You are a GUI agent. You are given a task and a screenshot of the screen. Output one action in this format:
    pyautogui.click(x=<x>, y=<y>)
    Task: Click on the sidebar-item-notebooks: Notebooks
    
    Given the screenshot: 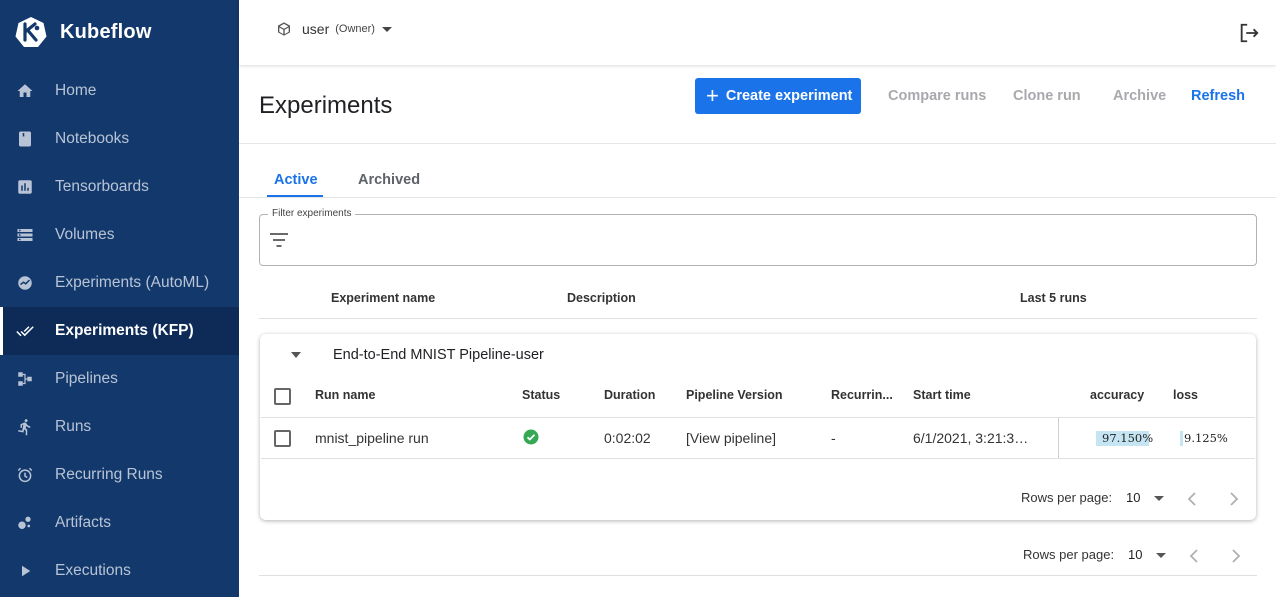 What is the action you would take?
    pyautogui.click(x=119, y=139)
    